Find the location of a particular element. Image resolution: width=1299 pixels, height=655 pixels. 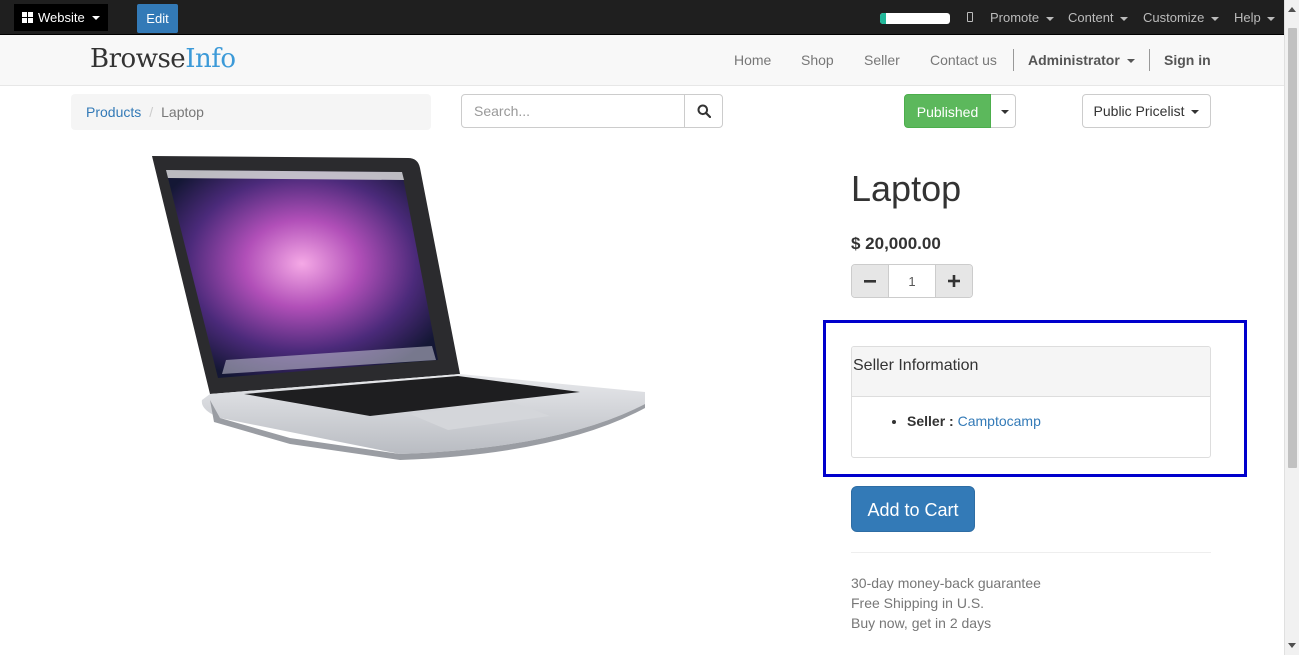

pricelist-label: Public Pricelist is located at coordinates (1139, 111).